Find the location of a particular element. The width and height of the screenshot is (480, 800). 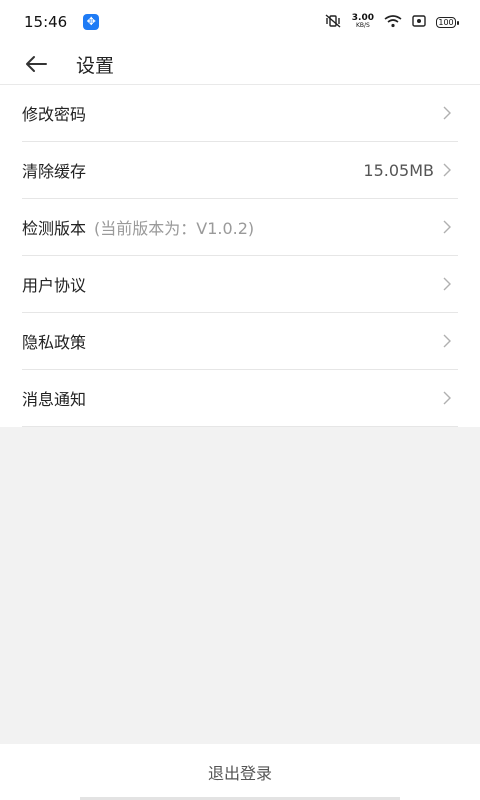

speed-value: 3.00 is located at coordinates (362, 18).